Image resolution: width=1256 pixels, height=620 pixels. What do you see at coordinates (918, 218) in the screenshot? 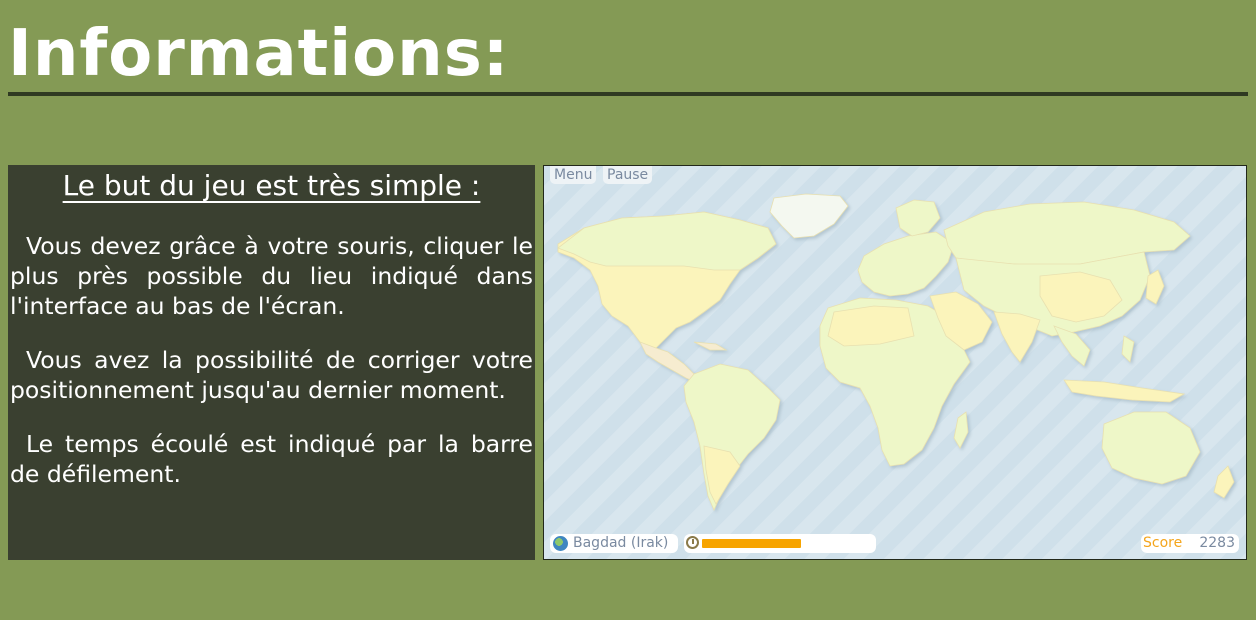
I see `scandinavia-shape` at bounding box center [918, 218].